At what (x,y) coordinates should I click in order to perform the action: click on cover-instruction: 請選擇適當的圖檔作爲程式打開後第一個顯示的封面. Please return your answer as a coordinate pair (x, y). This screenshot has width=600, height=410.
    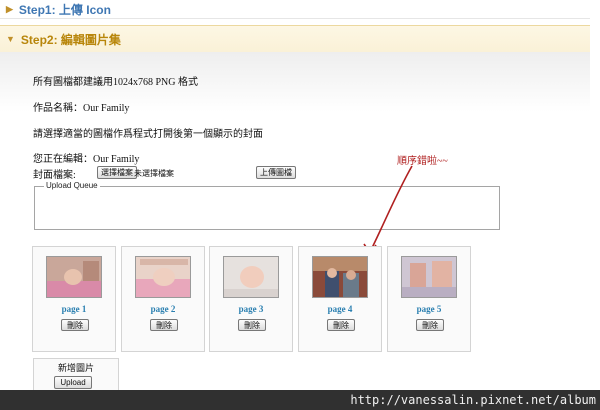
    Looking at the image, I should click on (148, 134).